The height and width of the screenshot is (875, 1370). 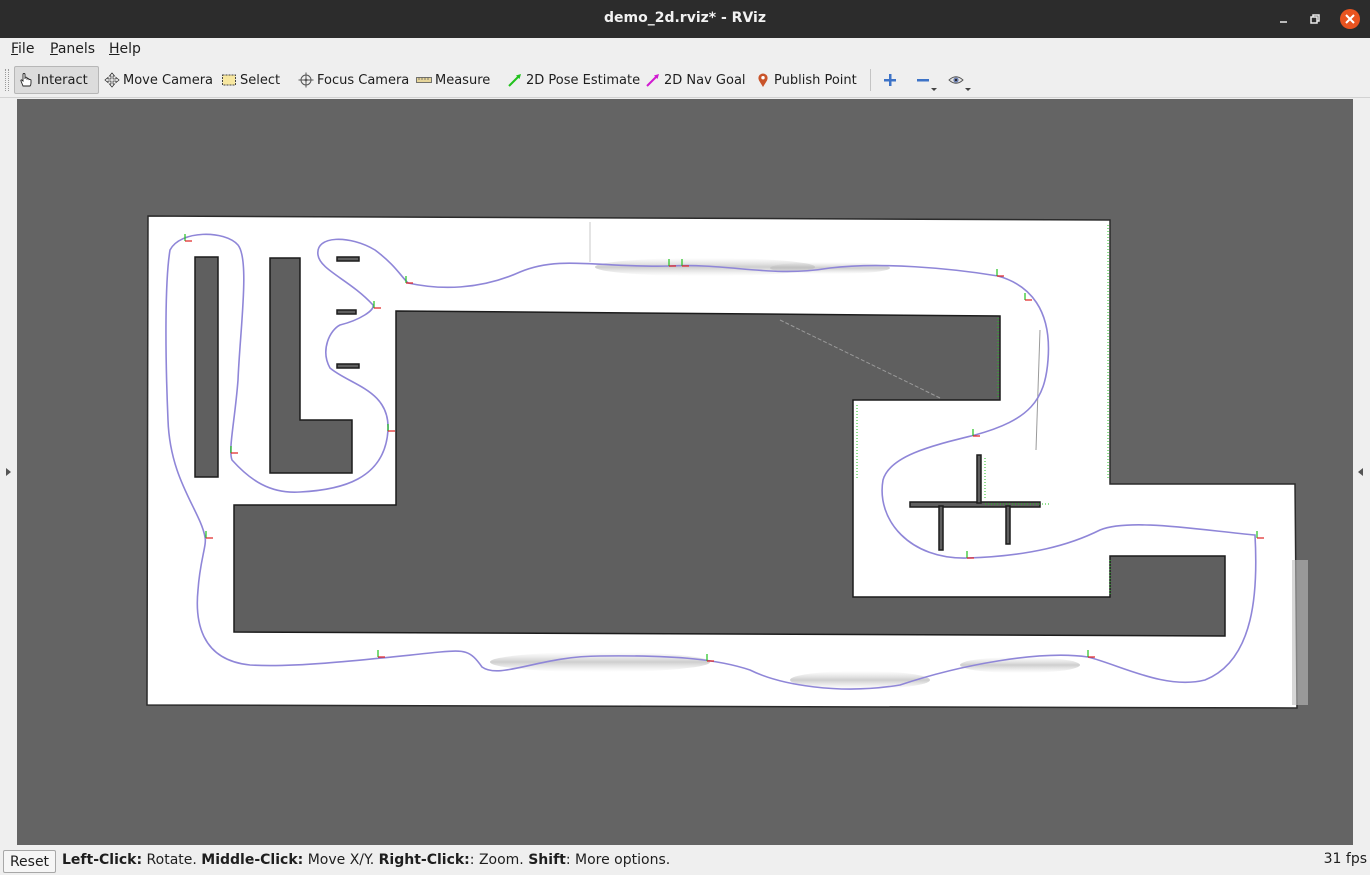 What do you see at coordinates (956, 80) in the screenshot?
I see `eye-icon` at bounding box center [956, 80].